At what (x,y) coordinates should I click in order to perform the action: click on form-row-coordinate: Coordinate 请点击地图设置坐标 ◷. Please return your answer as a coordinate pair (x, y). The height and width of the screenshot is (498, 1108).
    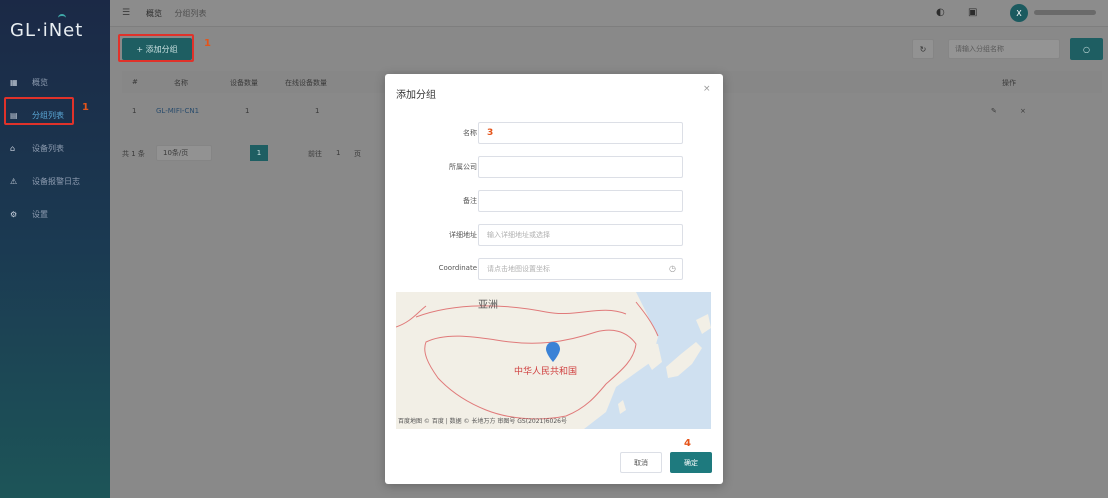
    Looking at the image, I should click on (554, 269).